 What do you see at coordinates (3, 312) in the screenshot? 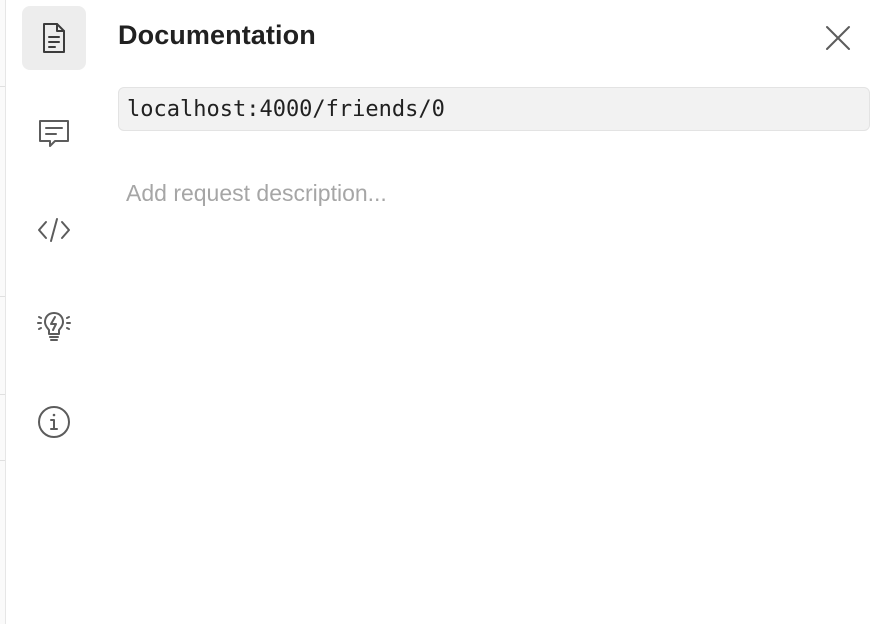
I see `left-edge-divider` at bounding box center [3, 312].